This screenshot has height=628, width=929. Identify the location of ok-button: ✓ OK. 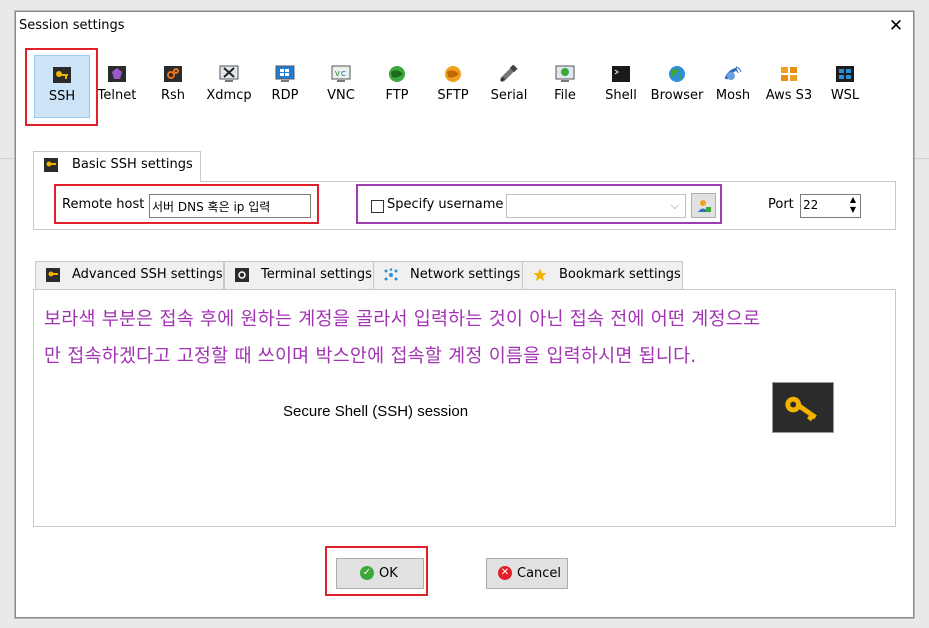
(380, 573).